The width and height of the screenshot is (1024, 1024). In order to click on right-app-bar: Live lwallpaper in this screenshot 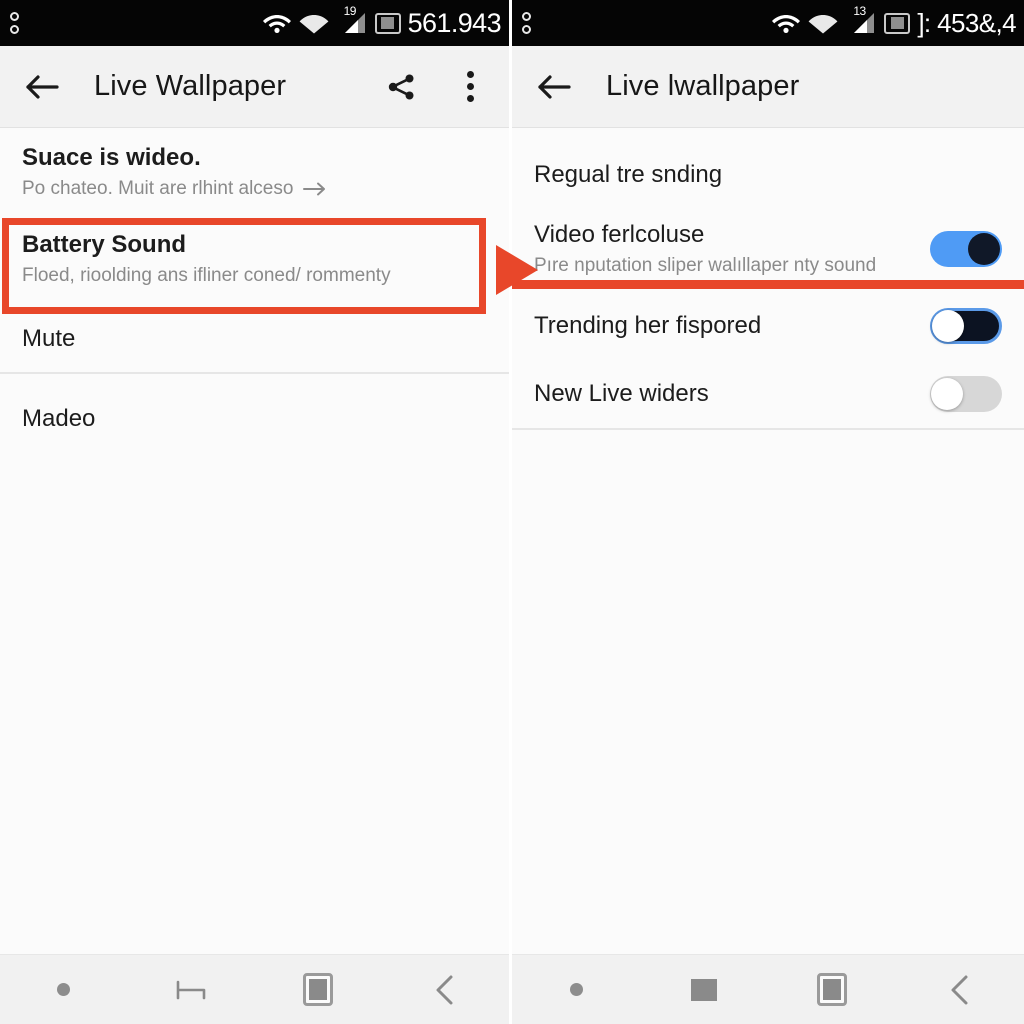, I will do `click(768, 87)`.